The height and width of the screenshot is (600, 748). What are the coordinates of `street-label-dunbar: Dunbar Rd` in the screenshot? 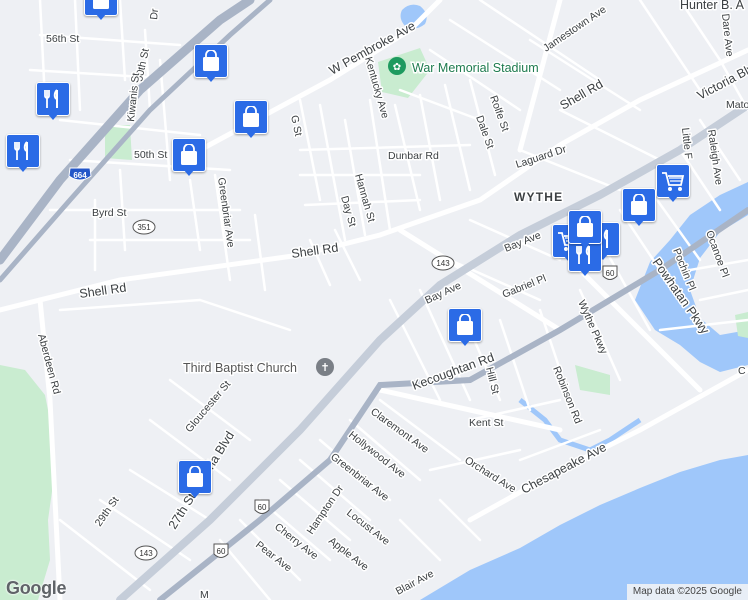 It's located at (413, 156).